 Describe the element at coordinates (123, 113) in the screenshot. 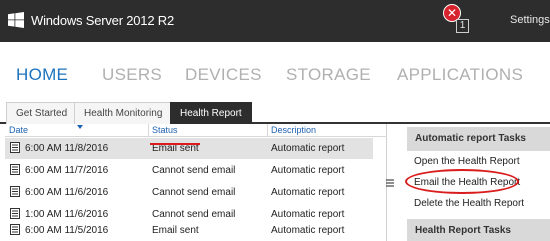

I see `tab-health-monitoring: Health Monitoring` at that location.